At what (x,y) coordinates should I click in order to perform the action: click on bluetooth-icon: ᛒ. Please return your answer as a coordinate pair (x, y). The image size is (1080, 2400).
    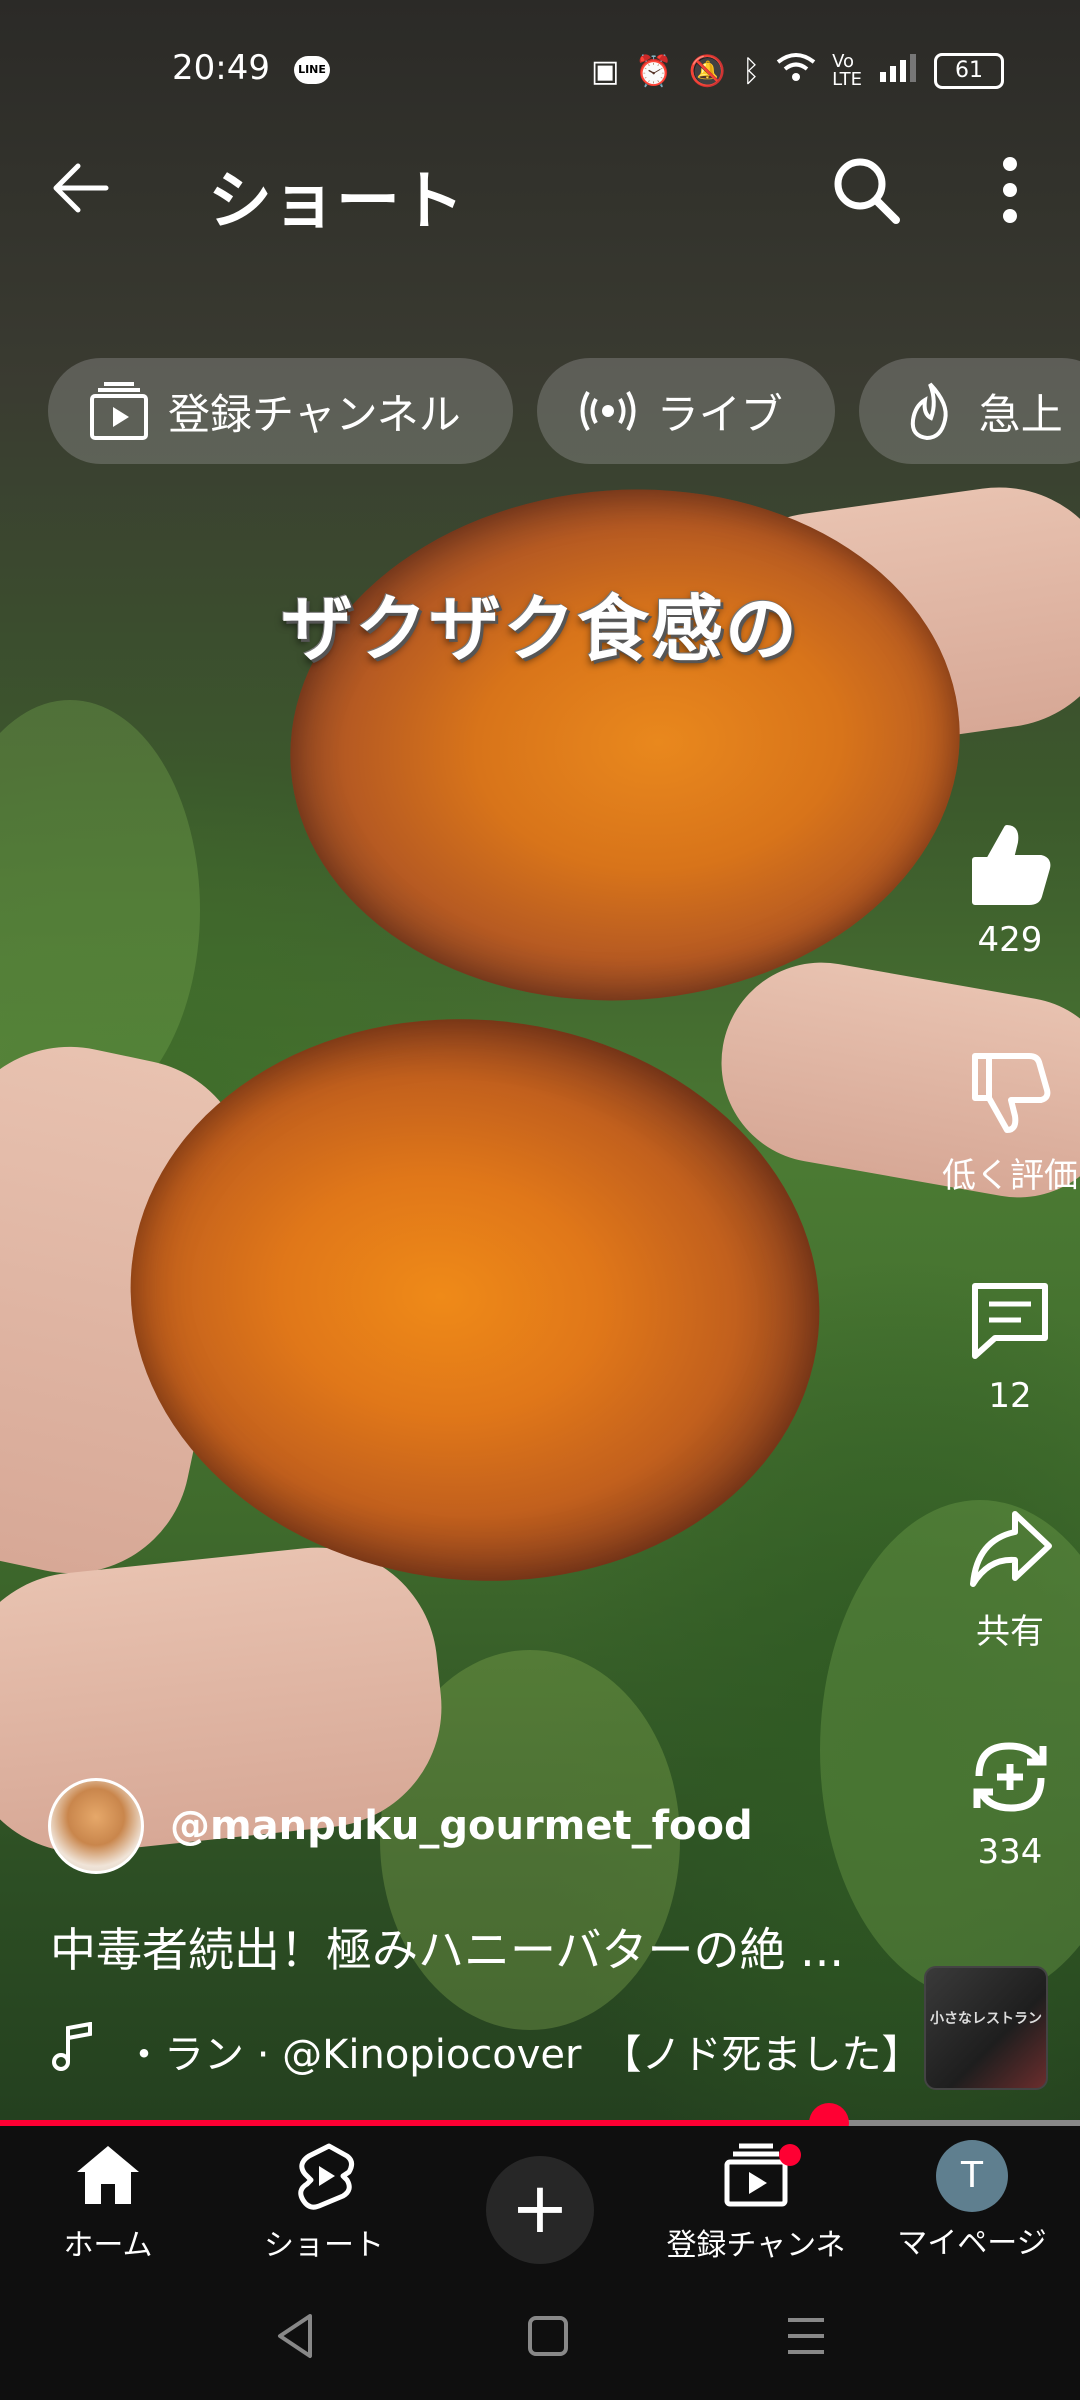
    Looking at the image, I should click on (751, 71).